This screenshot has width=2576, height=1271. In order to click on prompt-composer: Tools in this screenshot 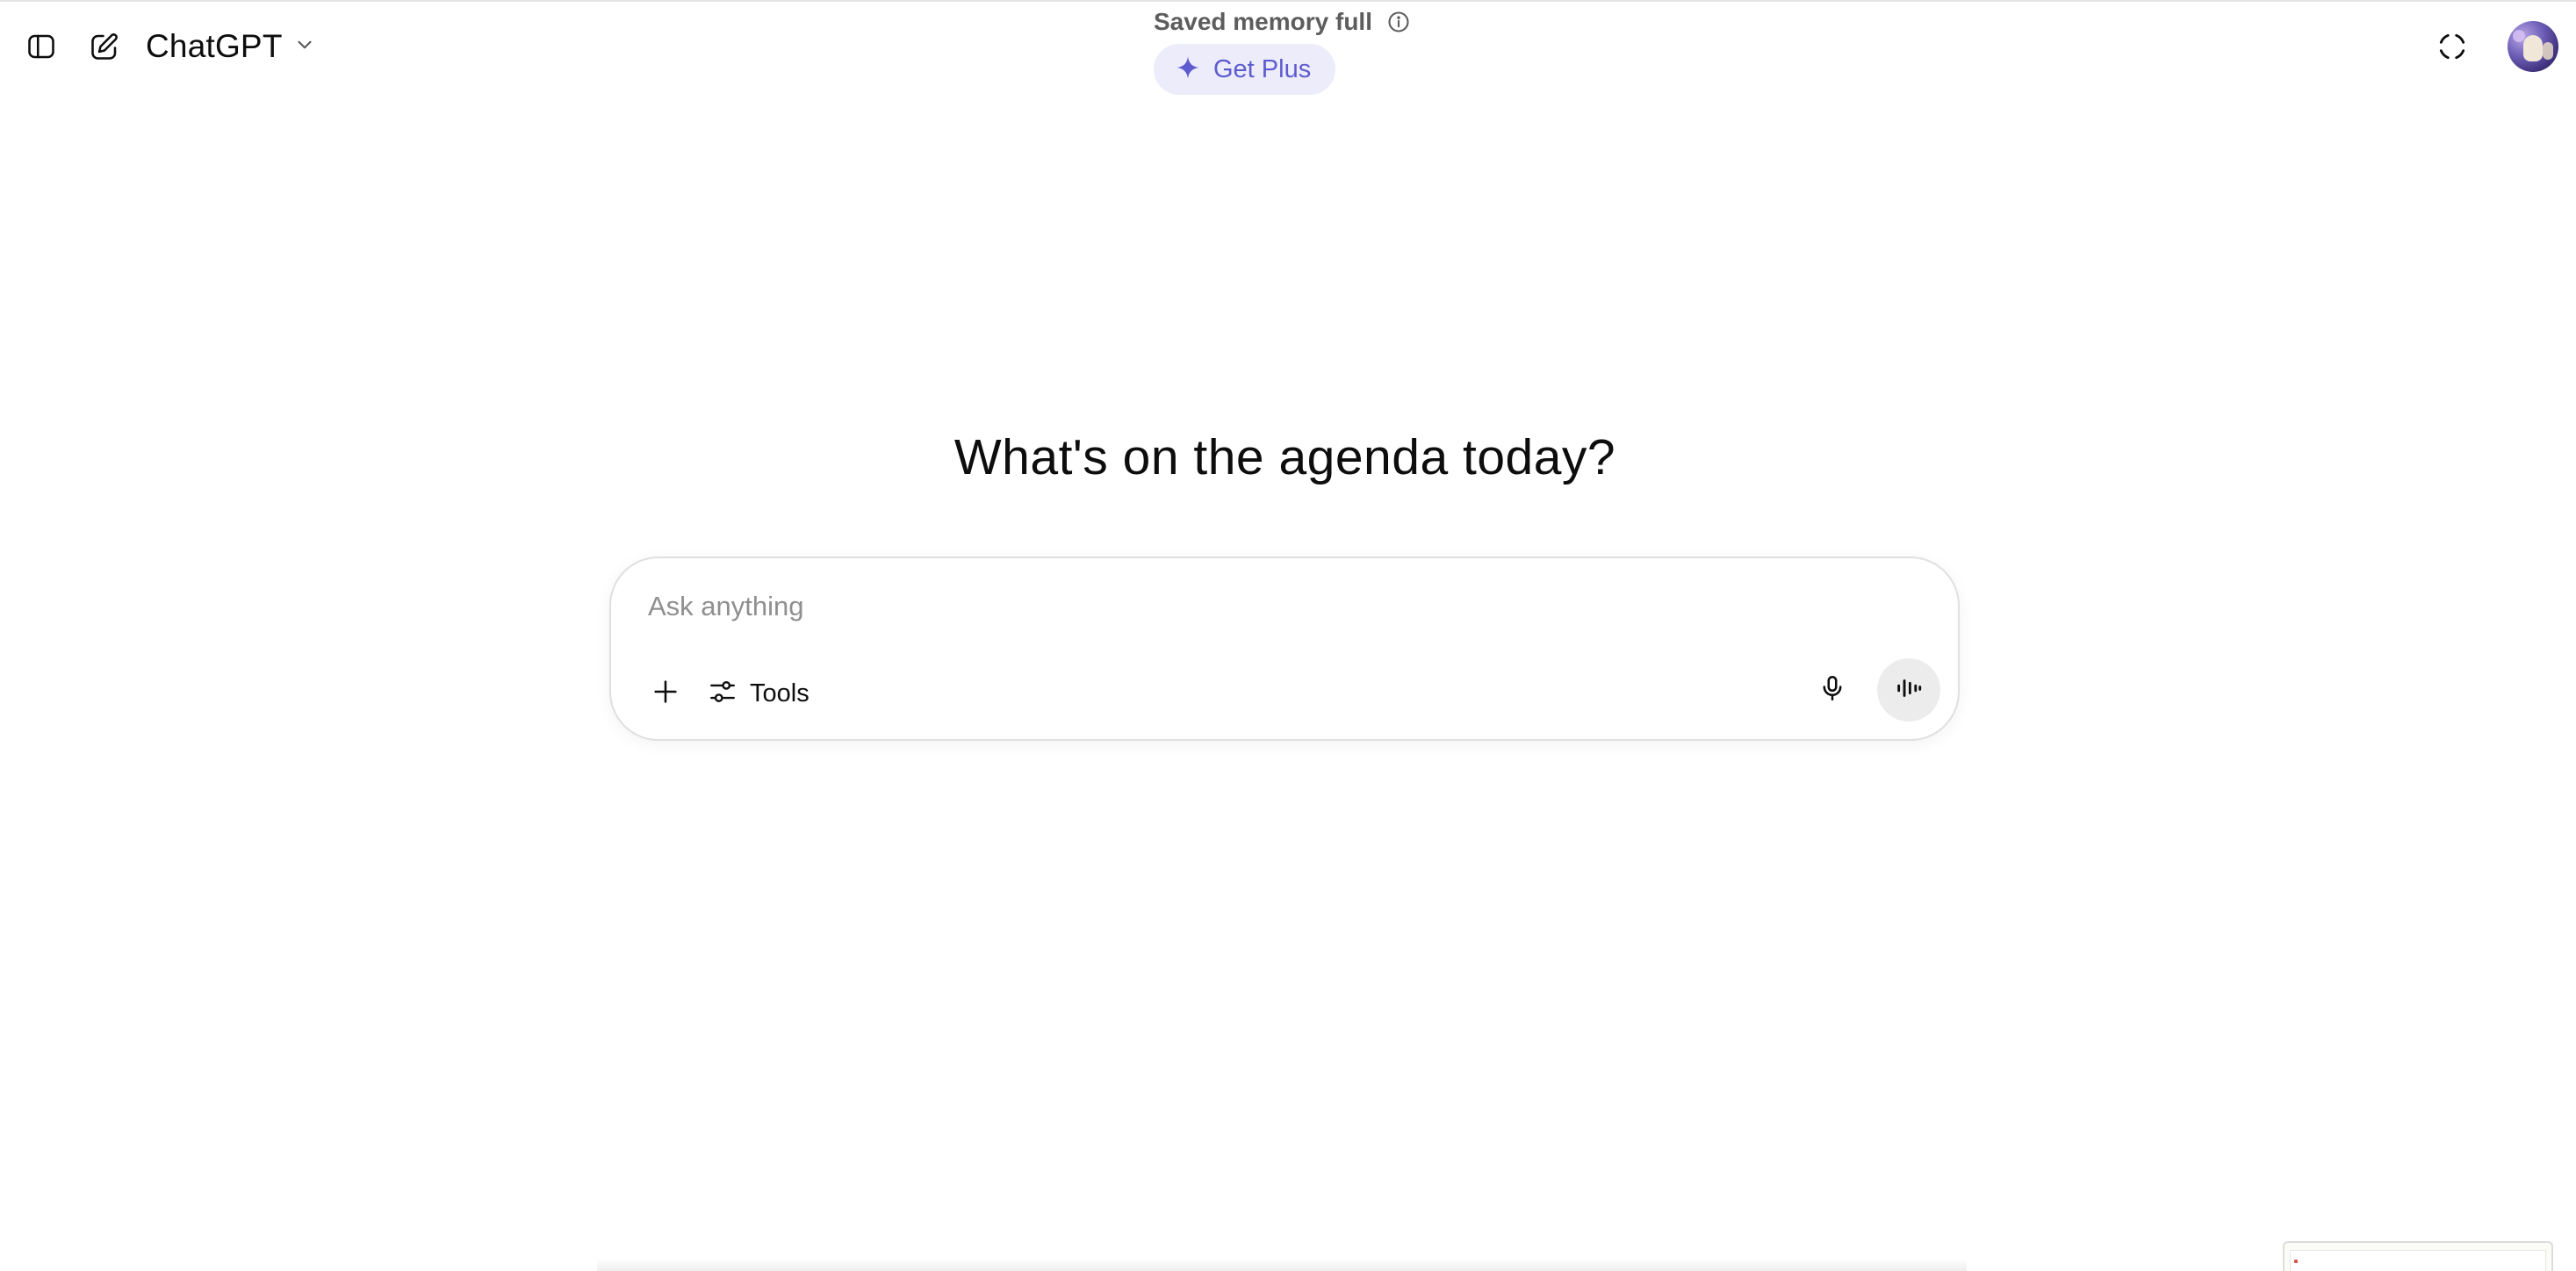, I will do `click(1284, 649)`.